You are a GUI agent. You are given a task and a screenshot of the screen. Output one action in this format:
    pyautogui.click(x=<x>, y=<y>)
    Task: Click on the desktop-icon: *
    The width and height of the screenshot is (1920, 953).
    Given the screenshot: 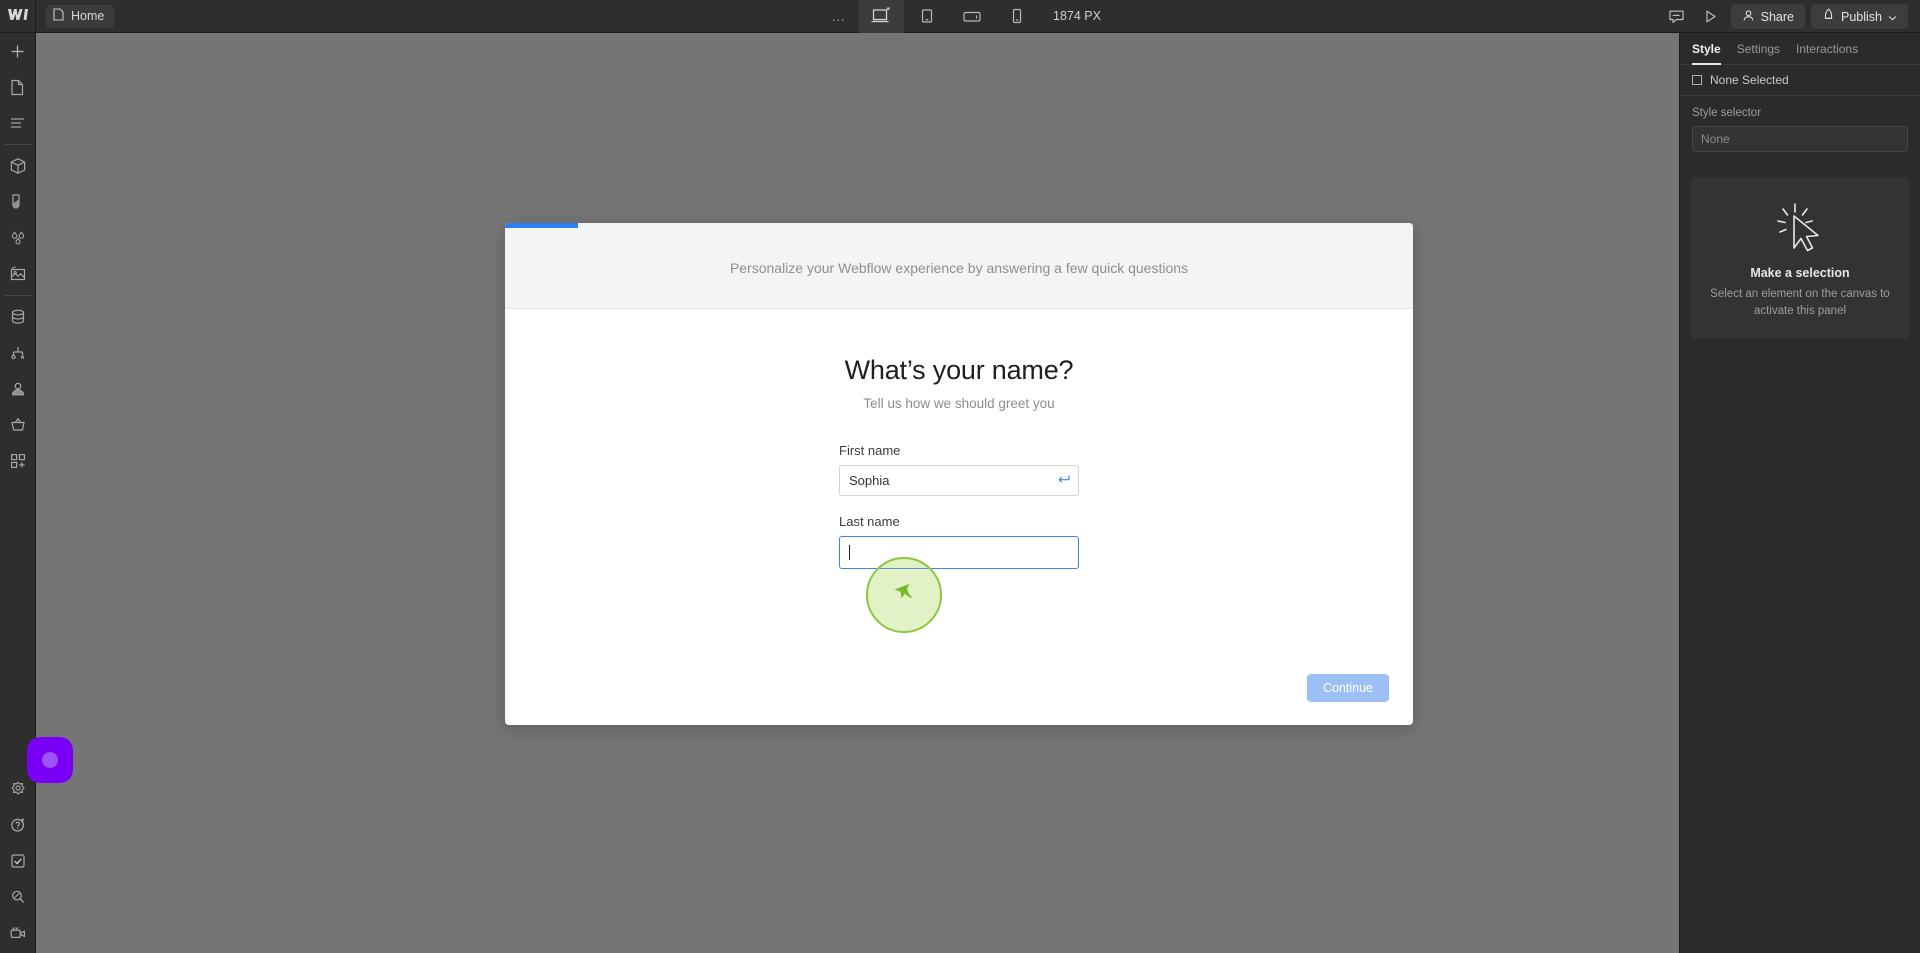 What is the action you would take?
    pyautogui.click(x=881, y=15)
    